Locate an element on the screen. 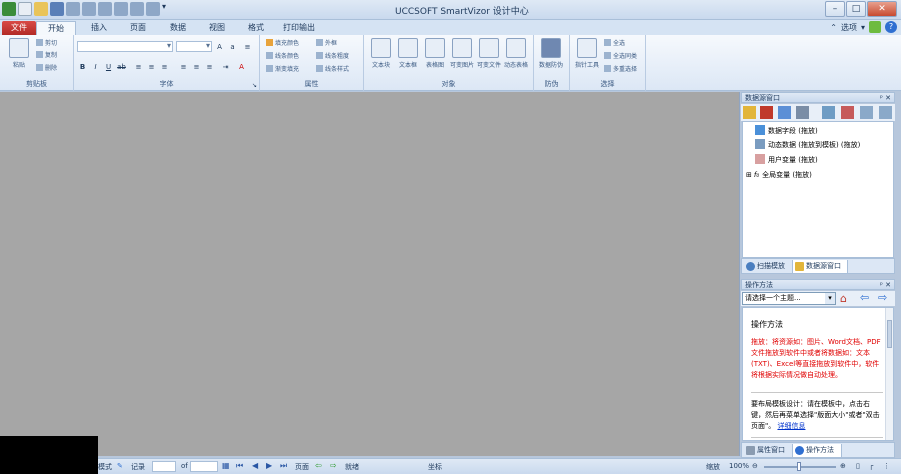 The image size is (901, 474). tab-page: 页面 is located at coordinates (138, 28).